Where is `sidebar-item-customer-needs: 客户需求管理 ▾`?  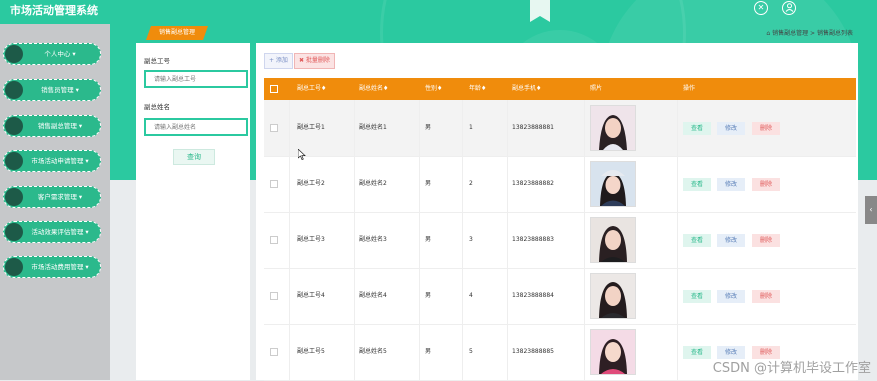 sidebar-item-customer-needs: 客户需求管理 ▾ is located at coordinates (52, 197).